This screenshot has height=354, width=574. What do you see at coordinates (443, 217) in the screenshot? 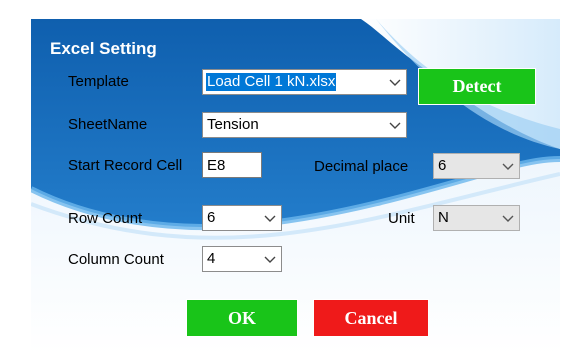
I see `unit-value: N` at bounding box center [443, 217].